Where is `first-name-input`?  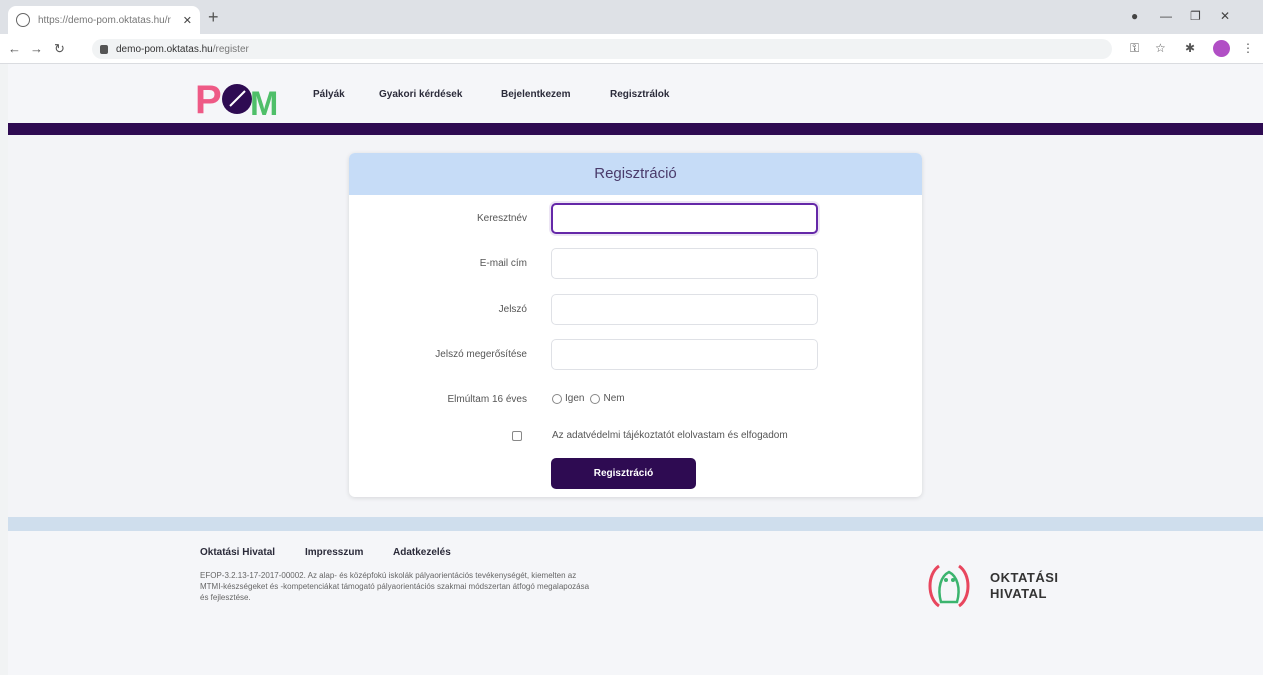 first-name-input is located at coordinates (684, 218).